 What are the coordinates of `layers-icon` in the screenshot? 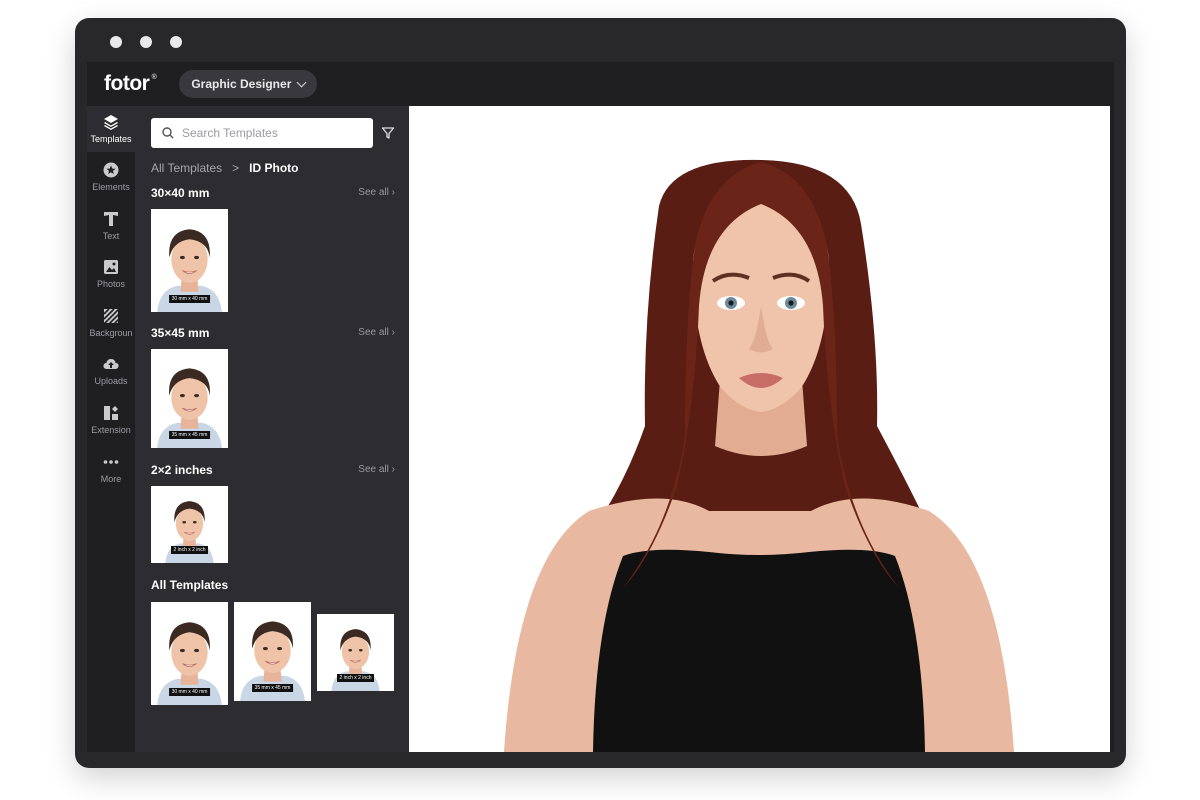 It's located at (111, 122).